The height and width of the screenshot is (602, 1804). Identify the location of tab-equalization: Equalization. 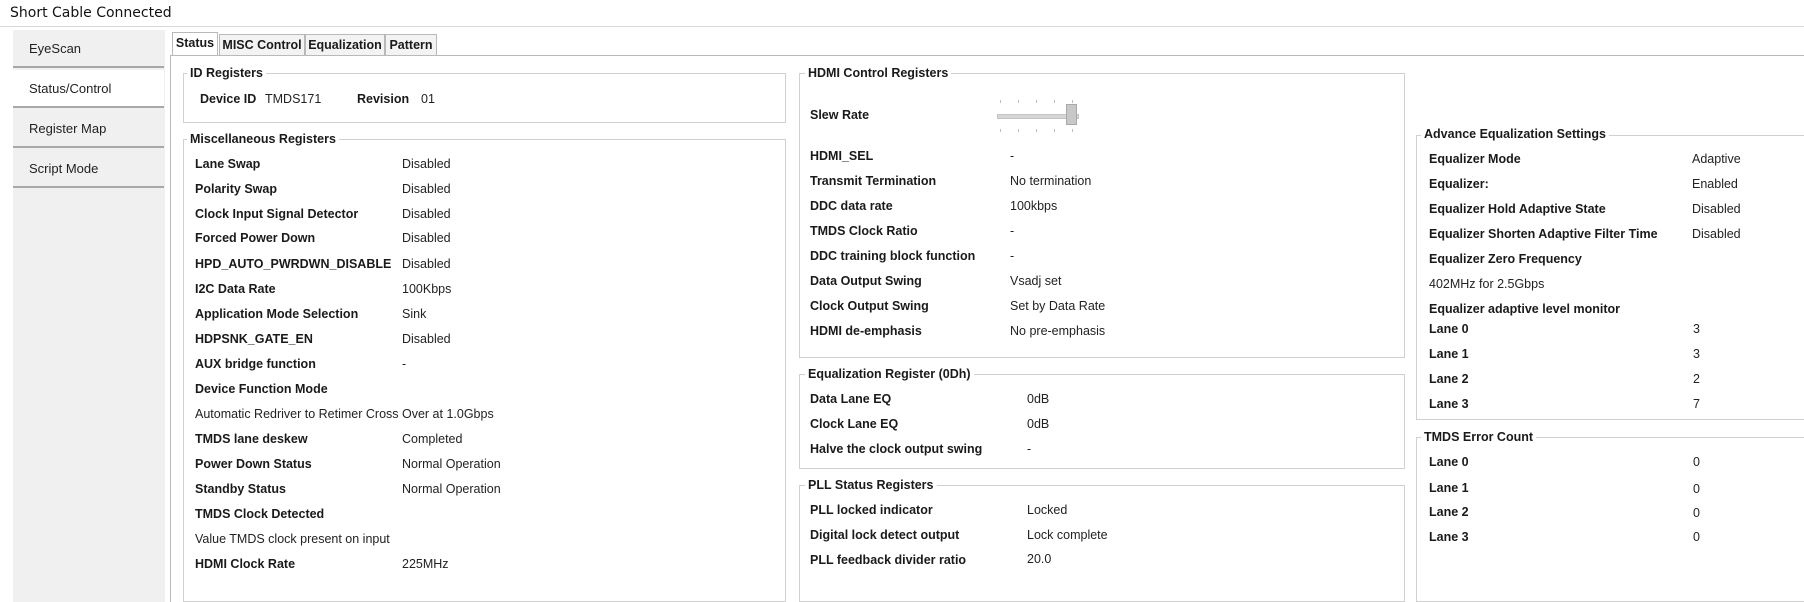
(345, 44).